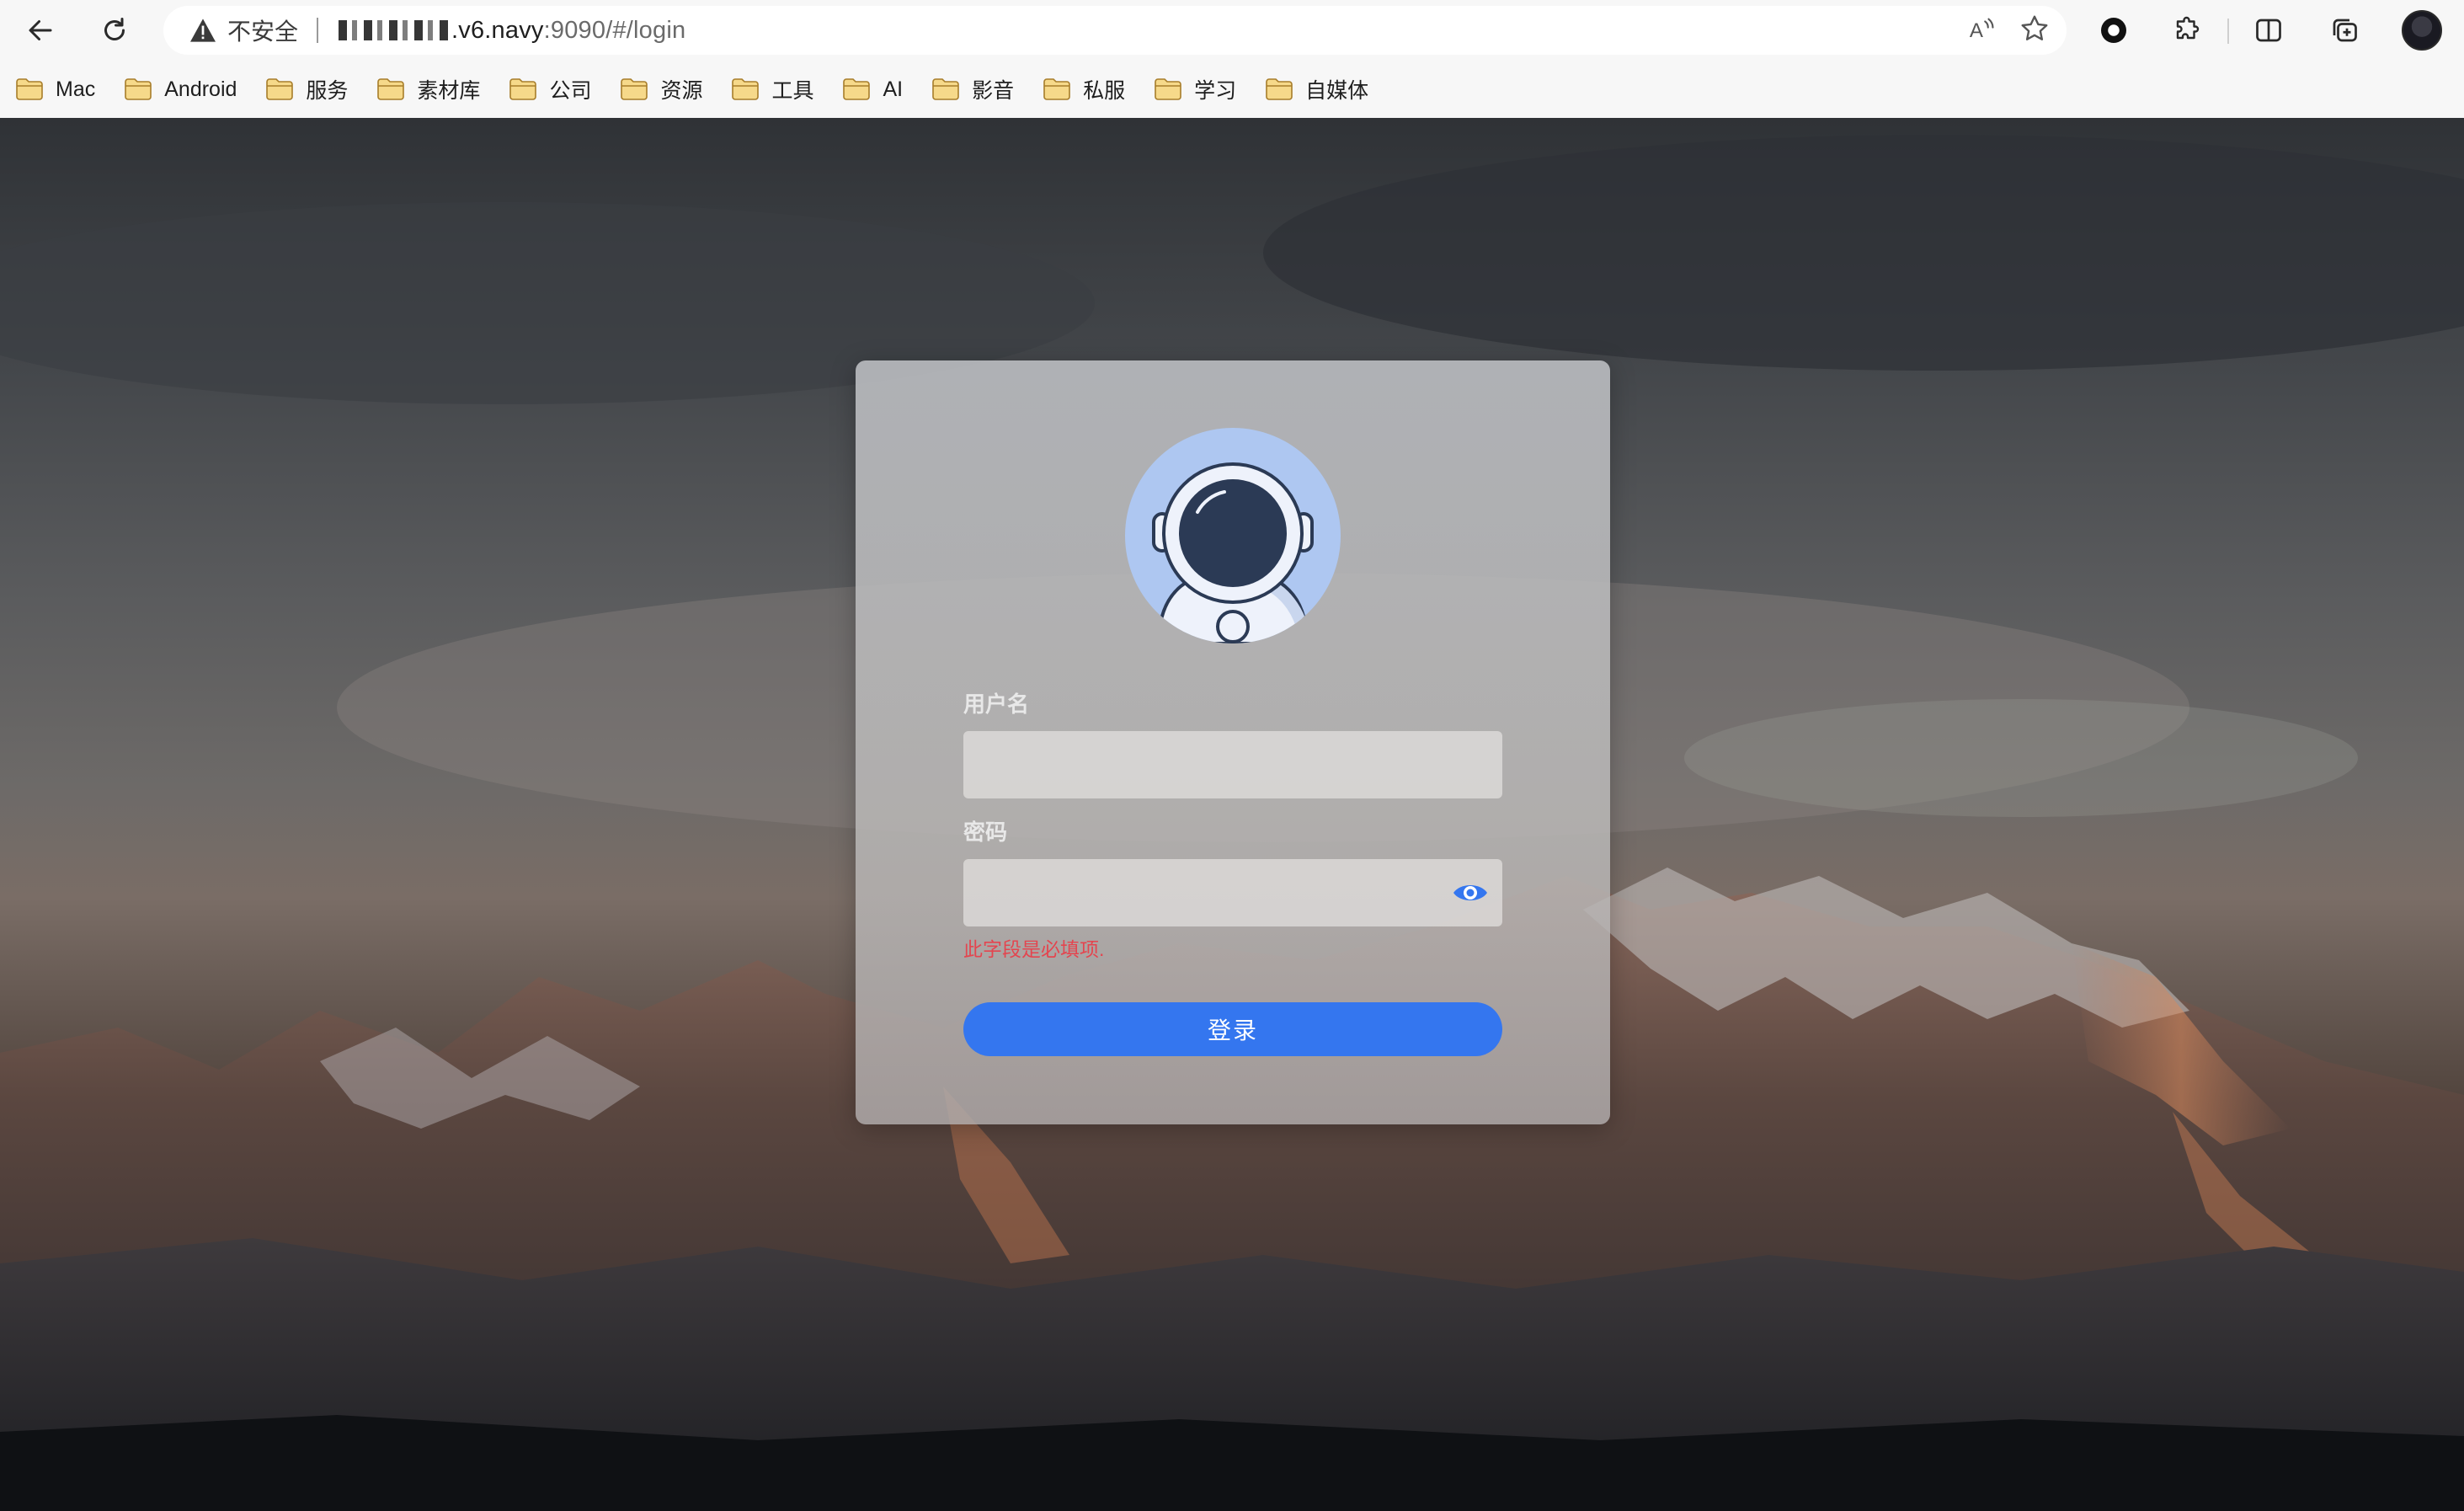 This screenshot has width=2464, height=1511. What do you see at coordinates (1470, 892) in the screenshot?
I see `eye-icon` at bounding box center [1470, 892].